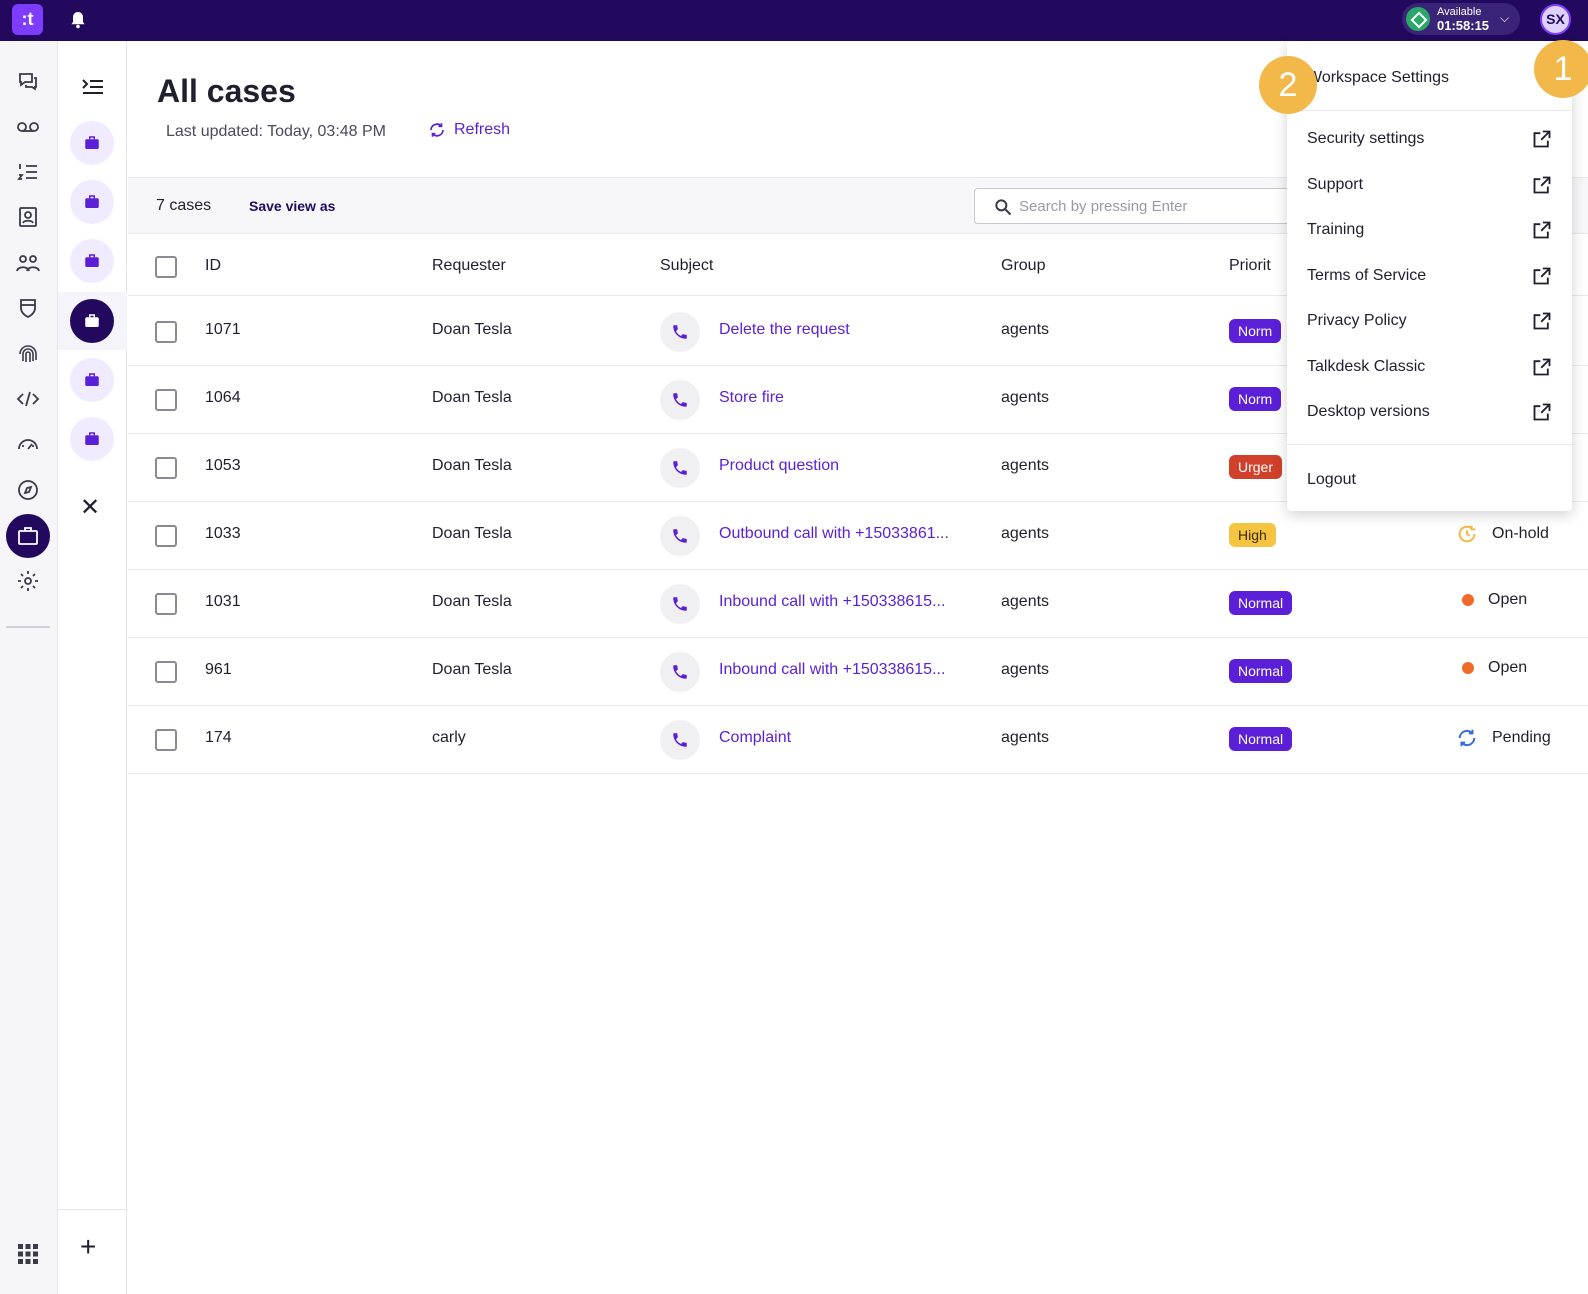 This screenshot has height=1294, width=1588. What do you see at coordinates (213, 266) in the screenshot?
I see `column-header-id: ID` at bounding box center [213, 266].